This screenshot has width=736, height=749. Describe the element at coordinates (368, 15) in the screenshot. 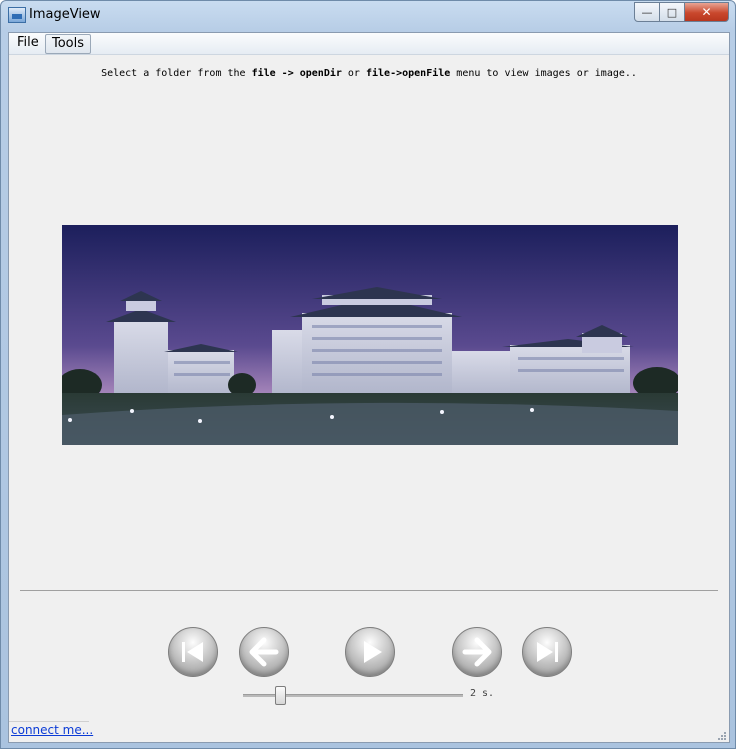

I see `title-bar: ImageView — □ ✕` at that location.